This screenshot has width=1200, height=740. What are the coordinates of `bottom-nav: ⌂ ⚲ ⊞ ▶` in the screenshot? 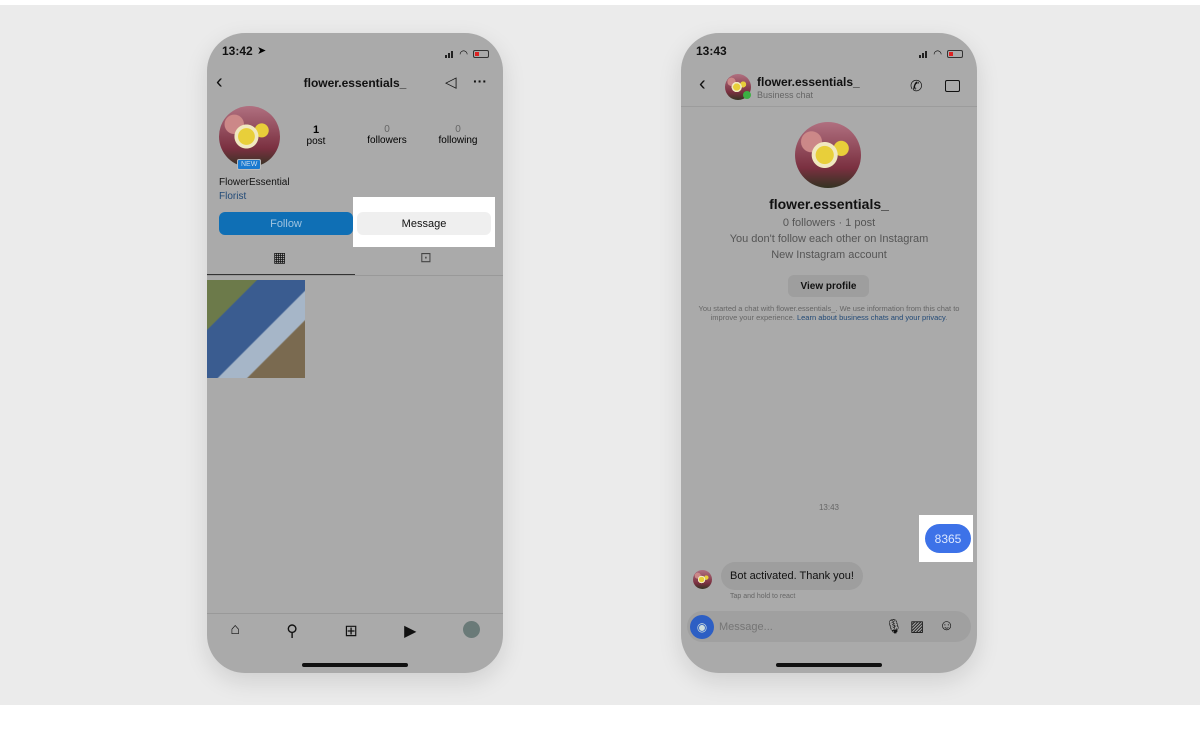 It's located at (355, 631).